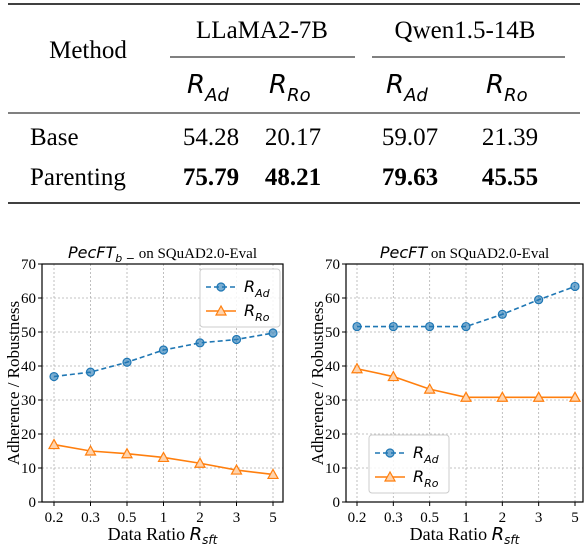 This screenshot has height=549, width=588. I want to click on cell-value: 21.39, so click(510, 137).